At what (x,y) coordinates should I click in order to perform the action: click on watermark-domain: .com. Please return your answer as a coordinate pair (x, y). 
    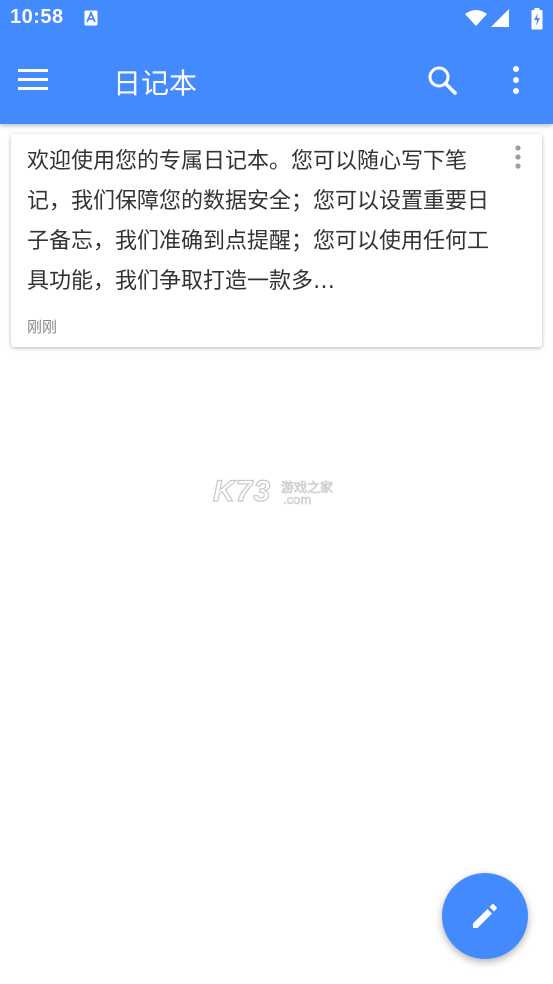
    Looking at the image, I should click on (297, 500).